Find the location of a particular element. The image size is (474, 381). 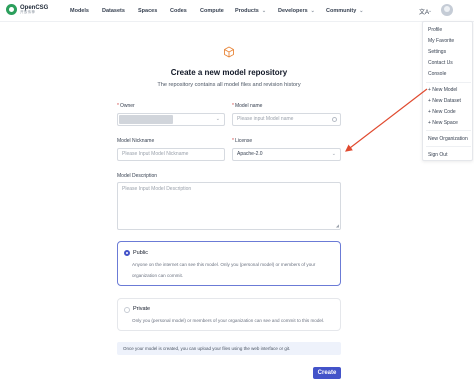

model-name-input: Please input Model name is located at coordinates (286, 119).